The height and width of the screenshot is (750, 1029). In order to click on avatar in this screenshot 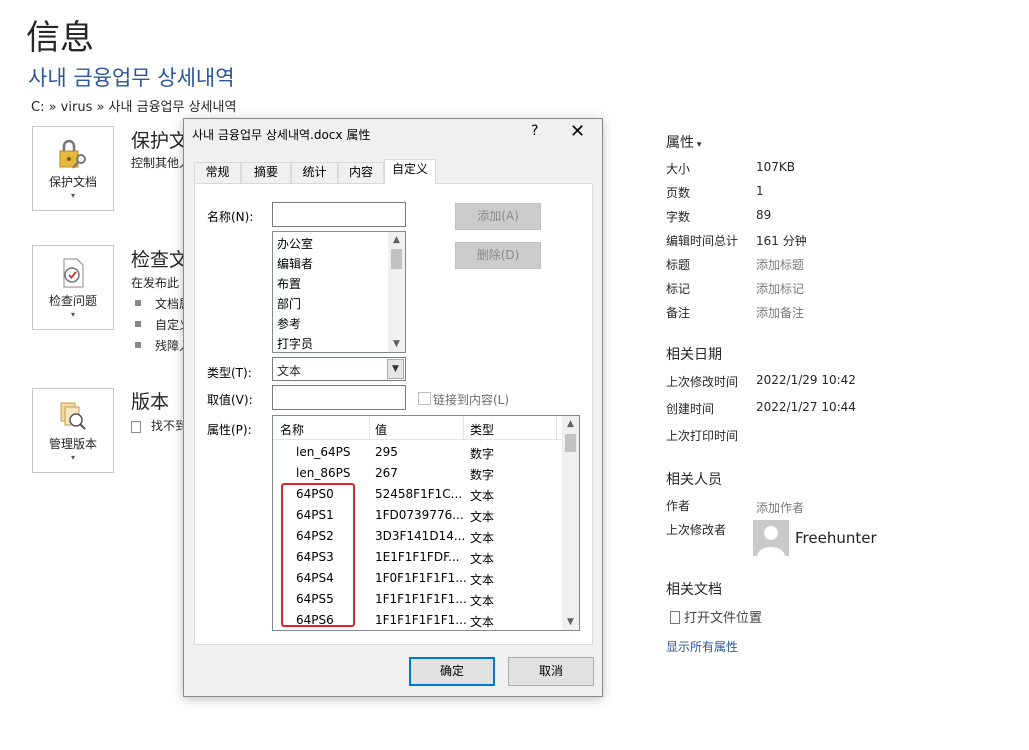, I will do `click(771, 538)`.